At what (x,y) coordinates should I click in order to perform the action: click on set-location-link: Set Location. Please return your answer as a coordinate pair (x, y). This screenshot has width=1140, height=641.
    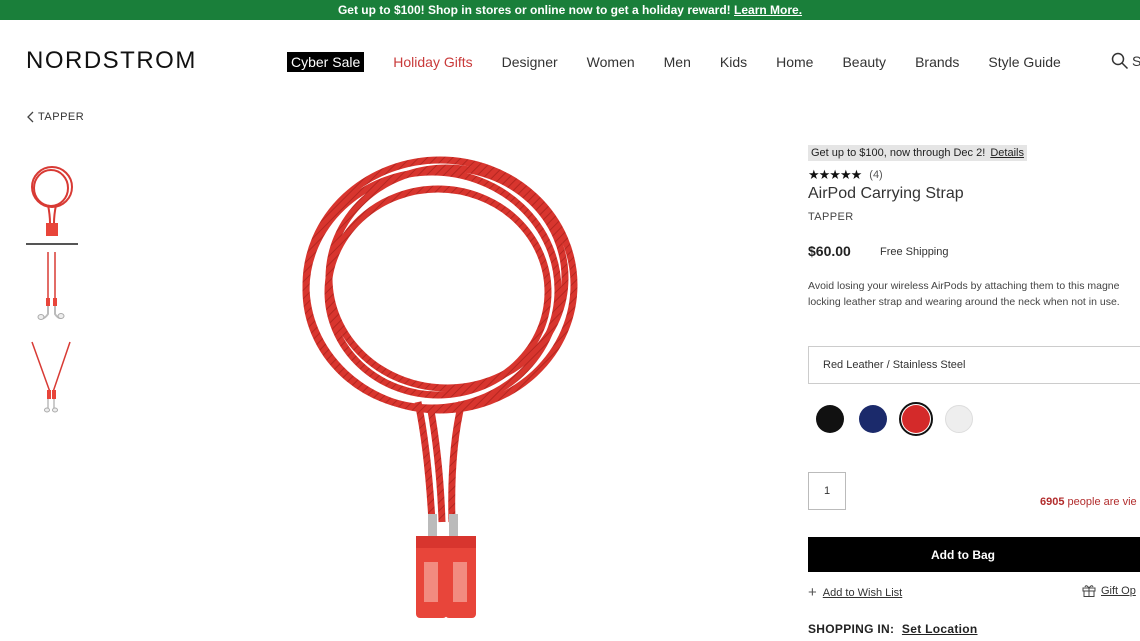
    Looking at the image, I should click on (940, 629).